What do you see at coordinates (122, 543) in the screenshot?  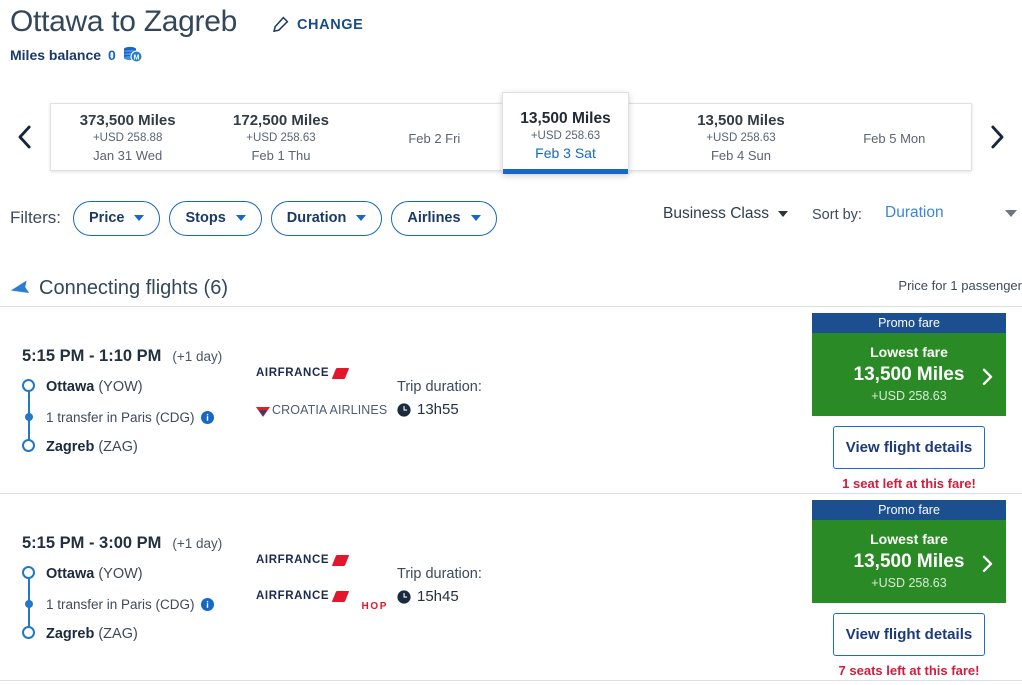 I see `flight-times: 5:15 PM - 3:00 PM (+1 day)` at bounding box center [122, 543].